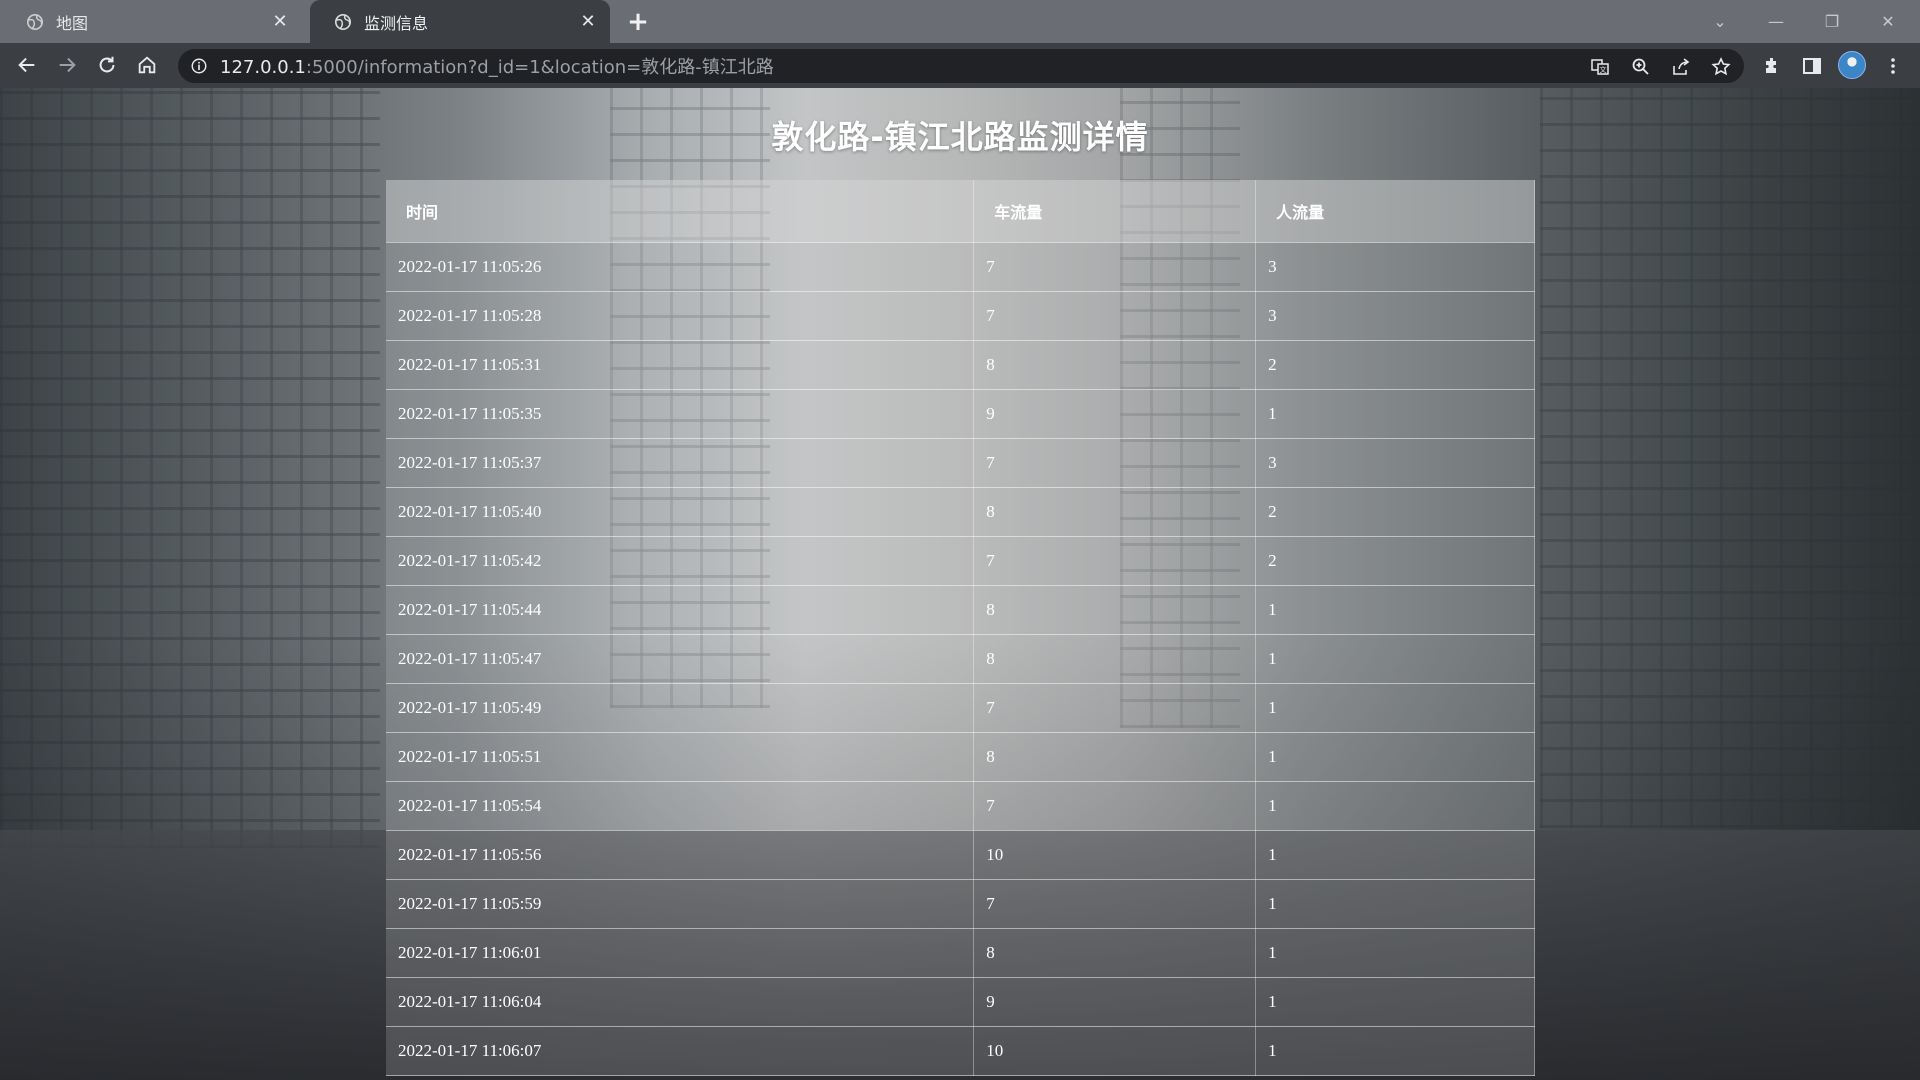 Image resolution: width=1920 pixels, height=1080 pixels. I want to click on table-row: 2022-01-17 11:05:26 7 3, so click(960, 267).